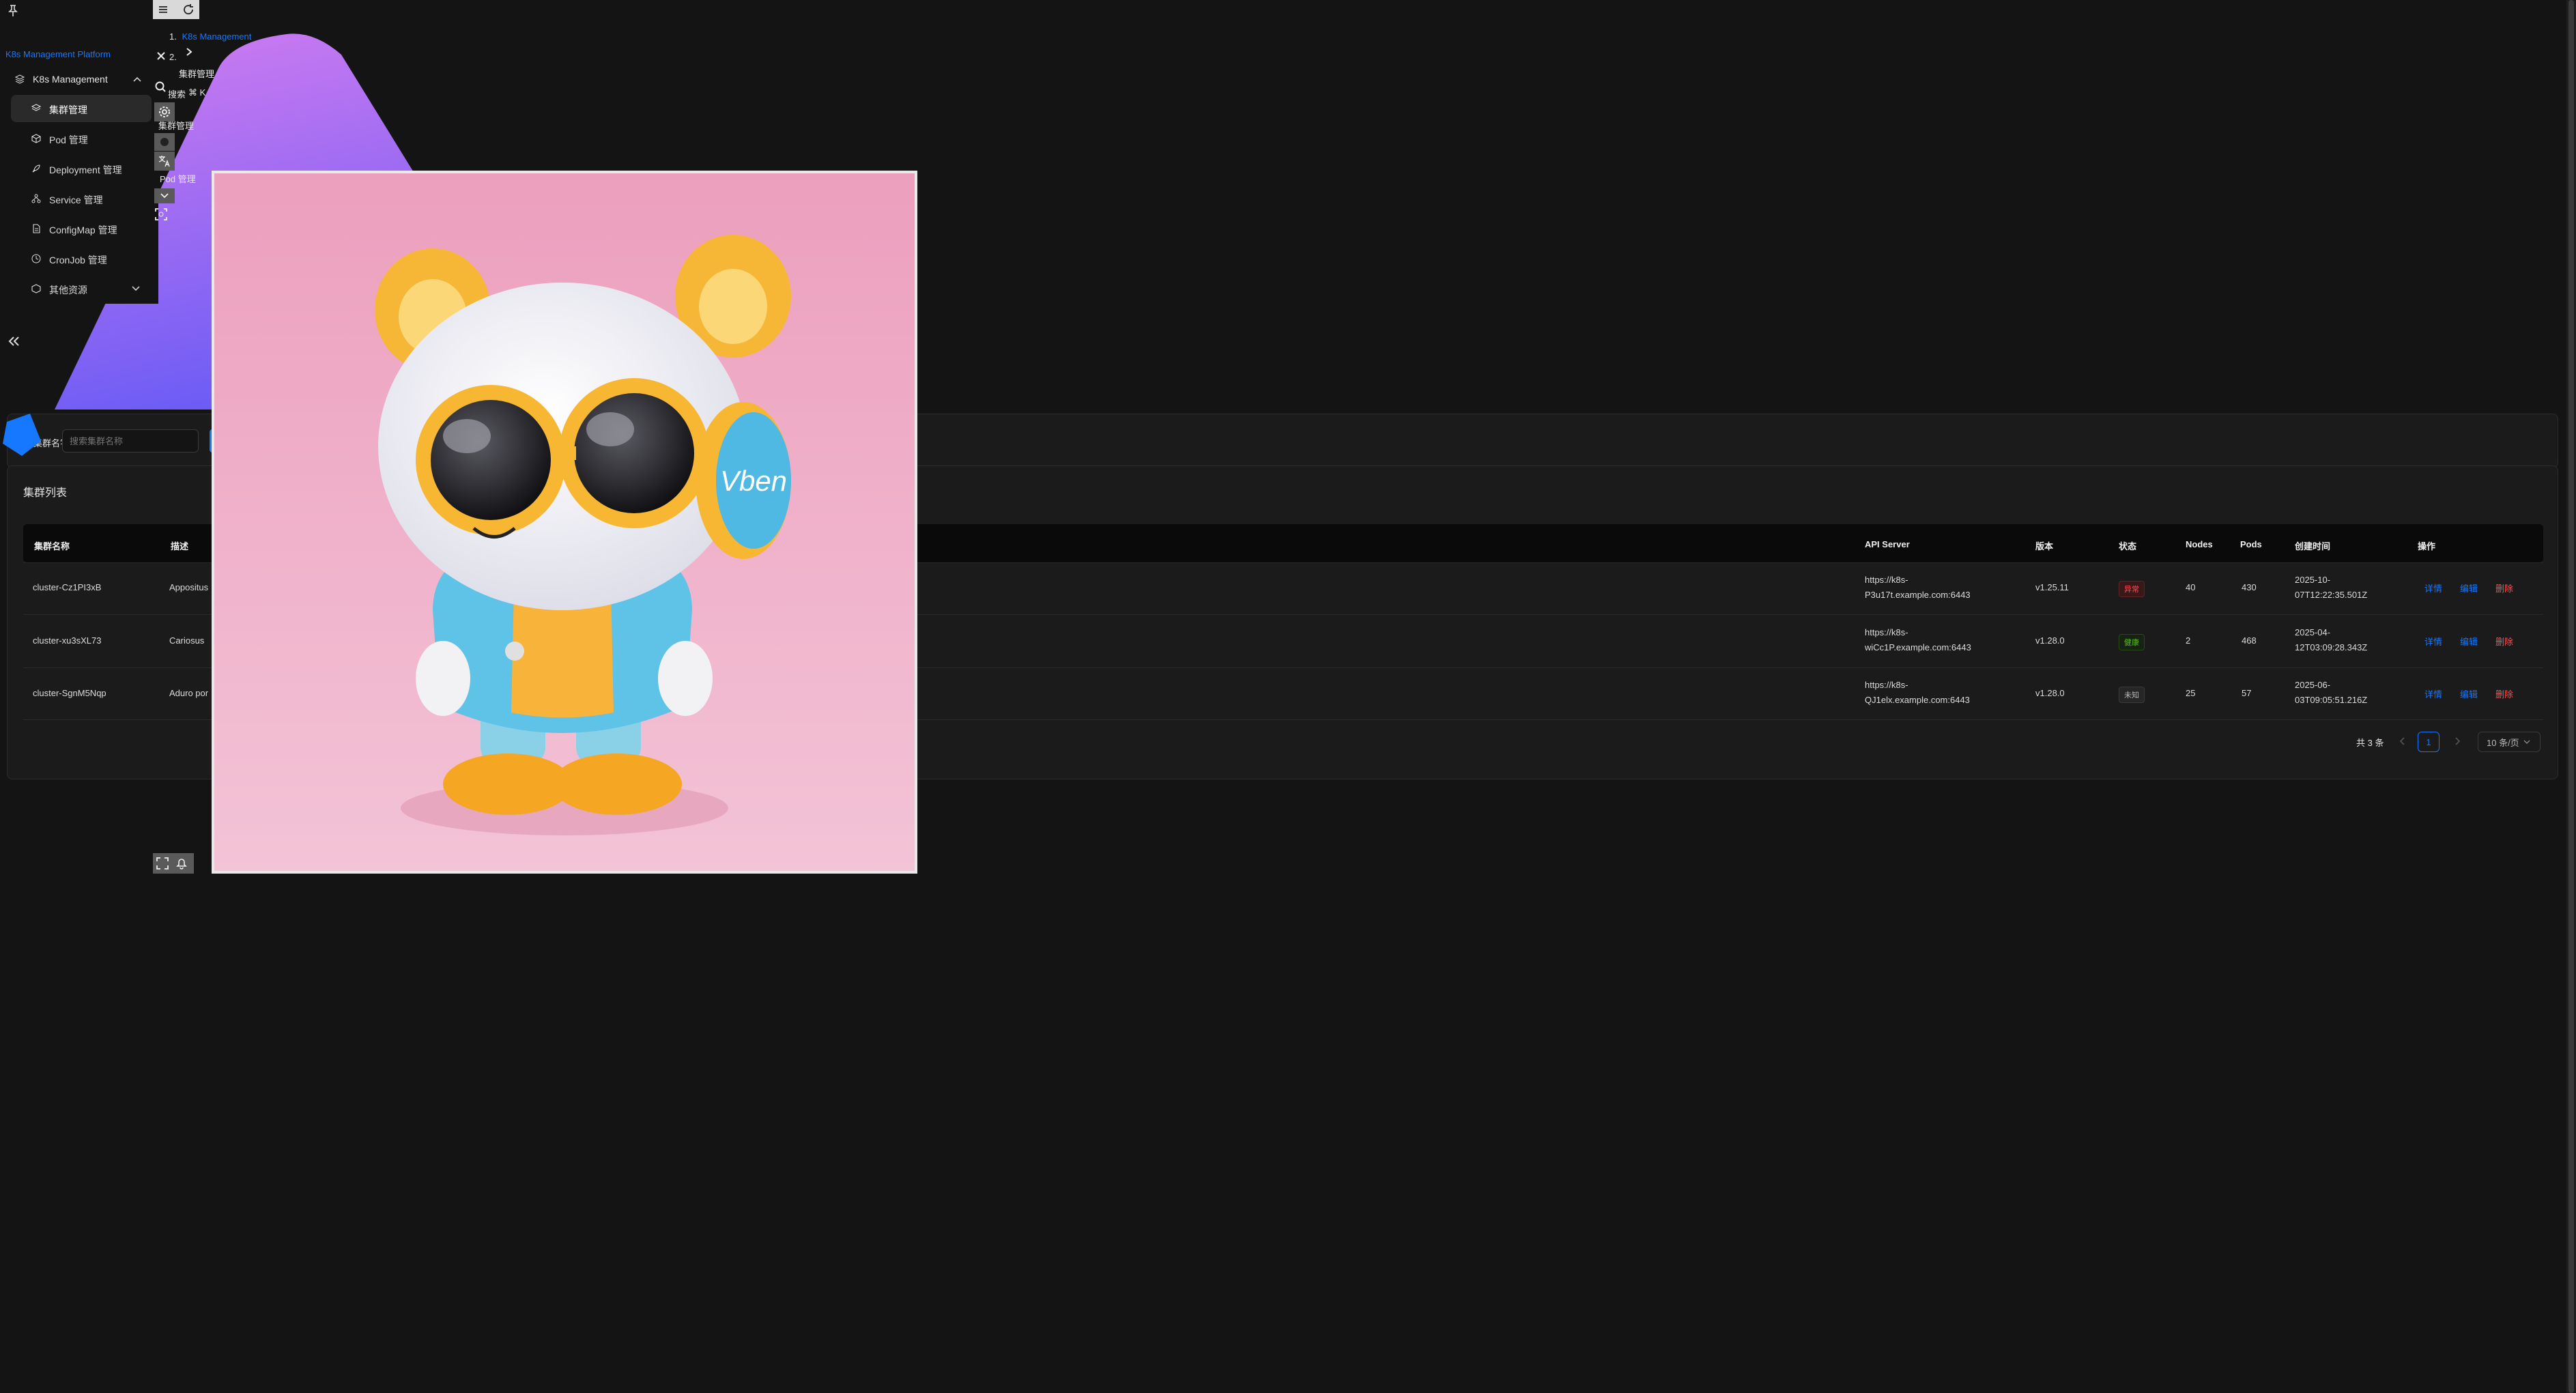  I want to click on mascot-image: Vben, so click(564, 522).